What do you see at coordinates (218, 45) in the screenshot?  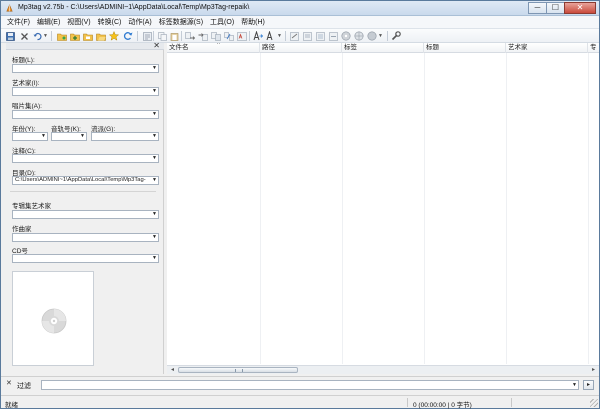 I see `sort-ascending-icon: ^` at bounding box center [218, 45].